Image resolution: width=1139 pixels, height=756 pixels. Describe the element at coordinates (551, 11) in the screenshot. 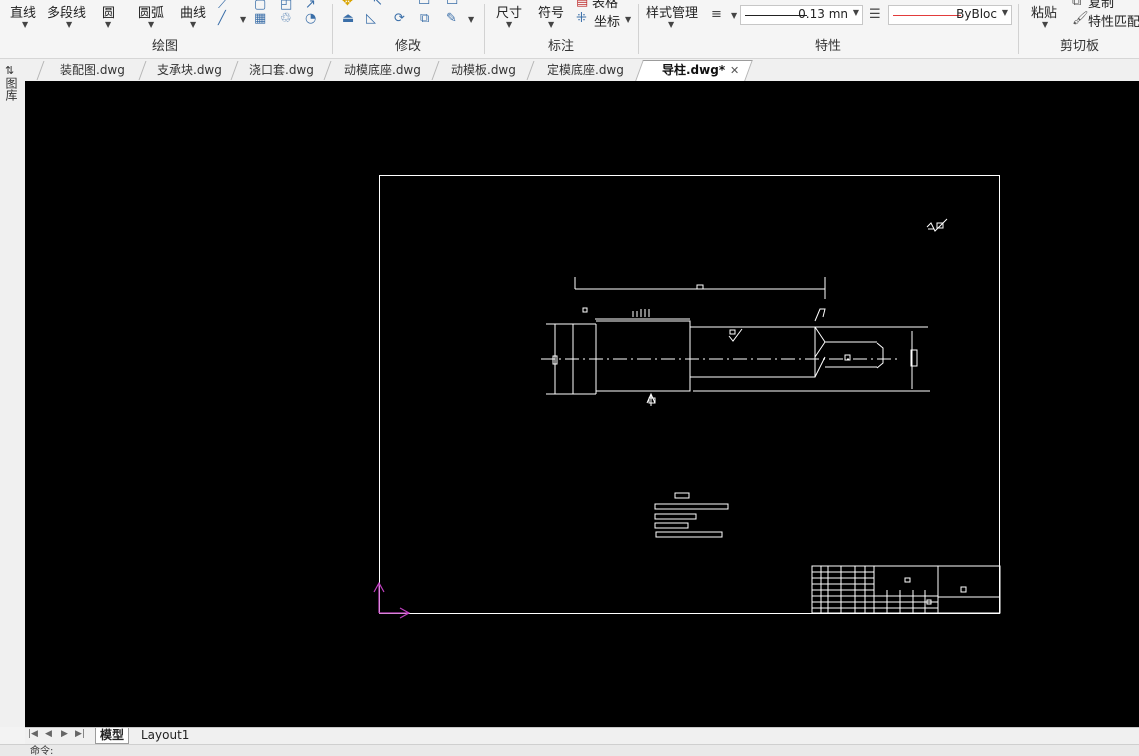

I see `symbol-button: 符号` at that location.